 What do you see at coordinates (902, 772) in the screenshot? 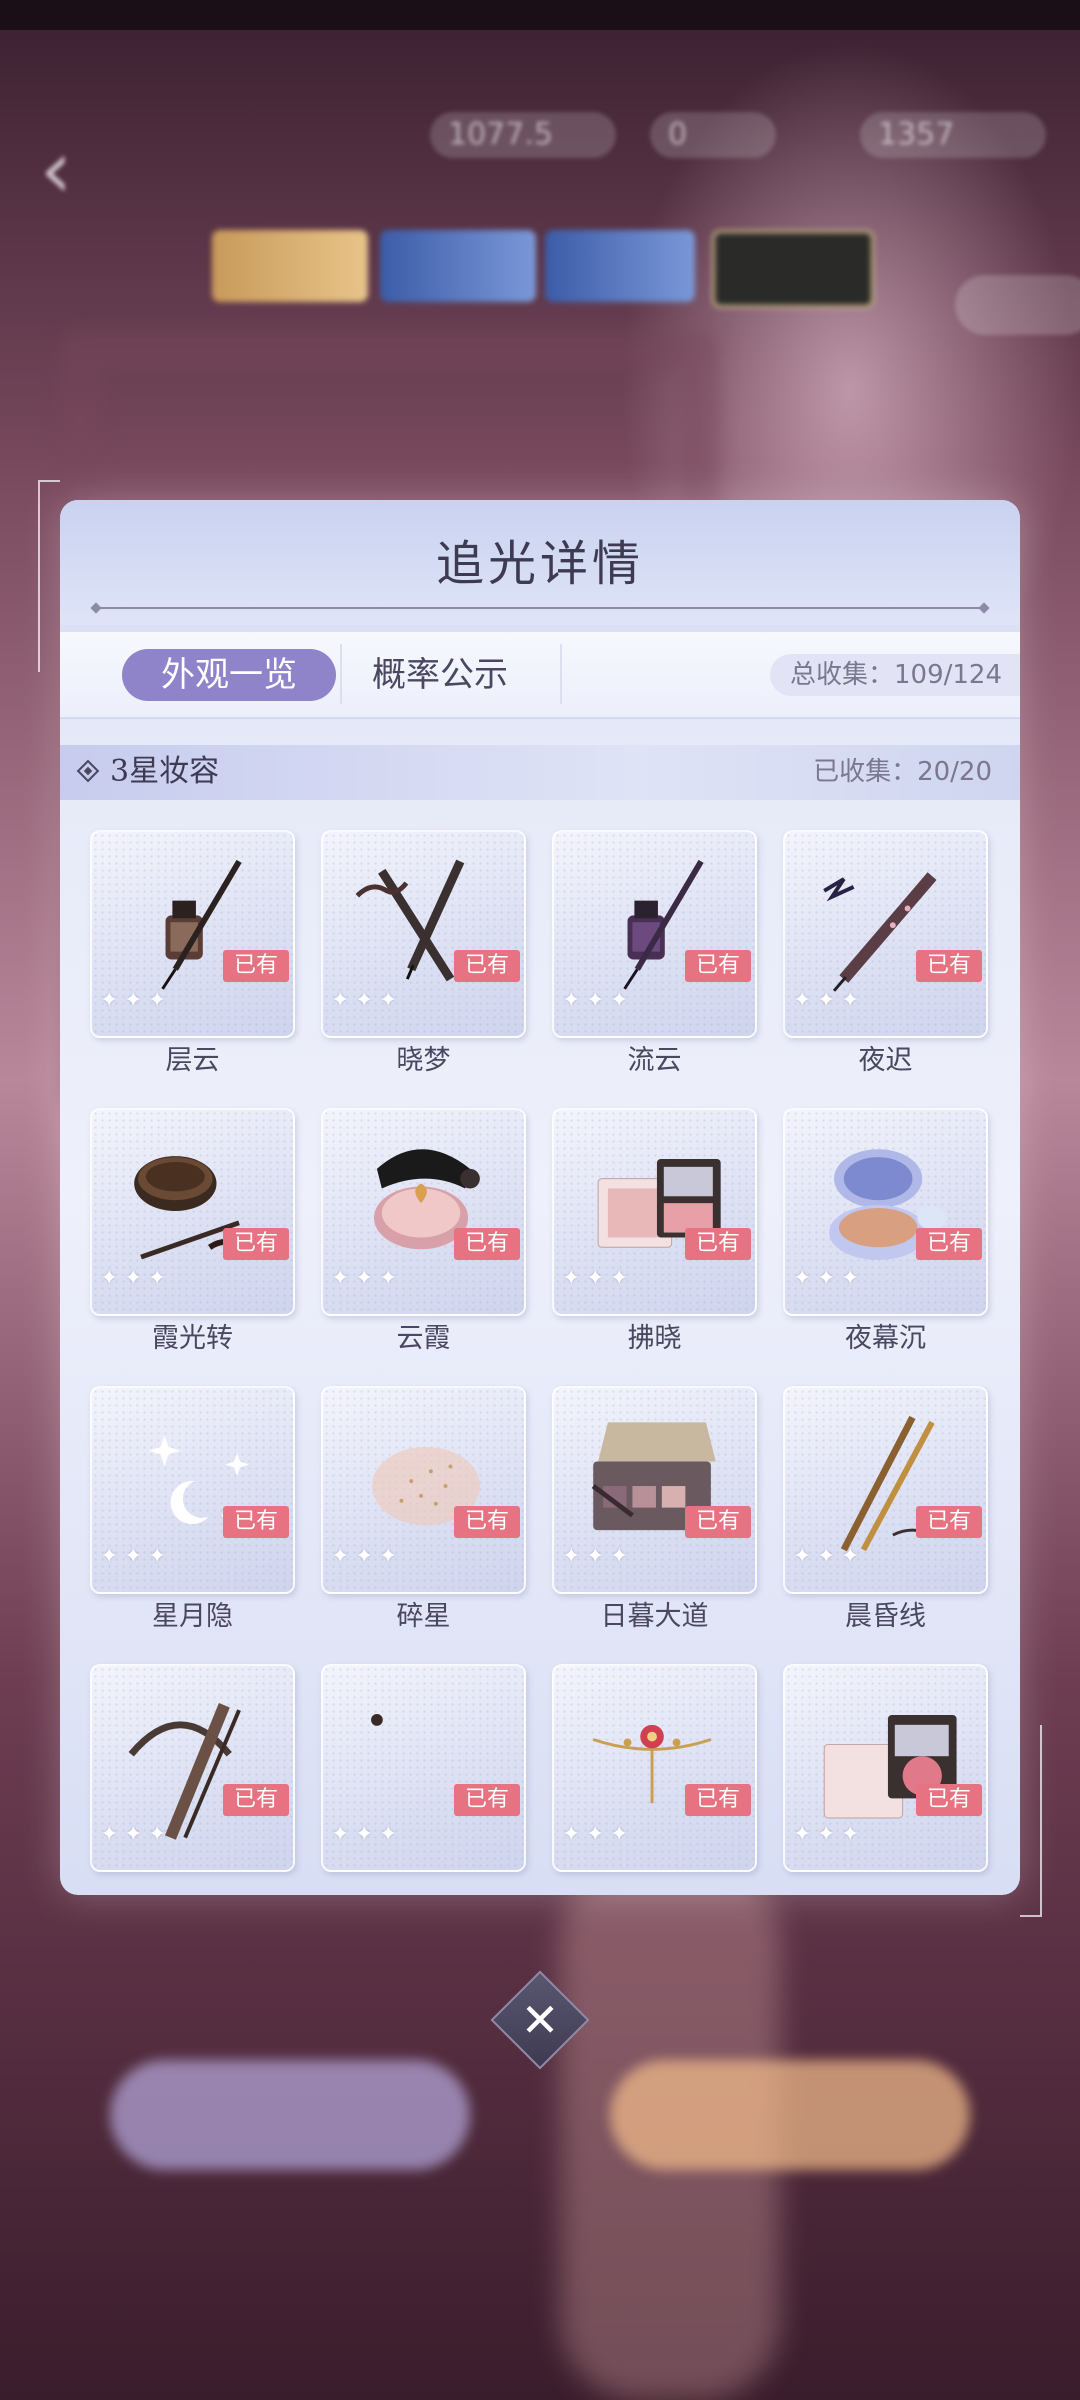
I see `section-collected: 已收集：20/20` at bounding box center [902, 772].